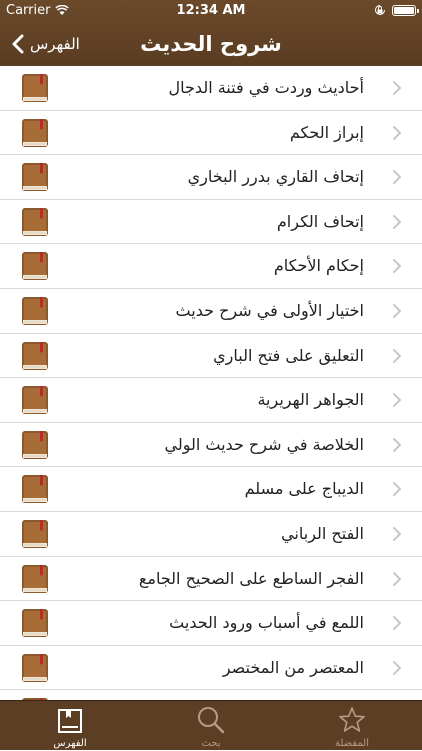  I want to click on list-item: الديباج على مسلم, so click(211, 489).